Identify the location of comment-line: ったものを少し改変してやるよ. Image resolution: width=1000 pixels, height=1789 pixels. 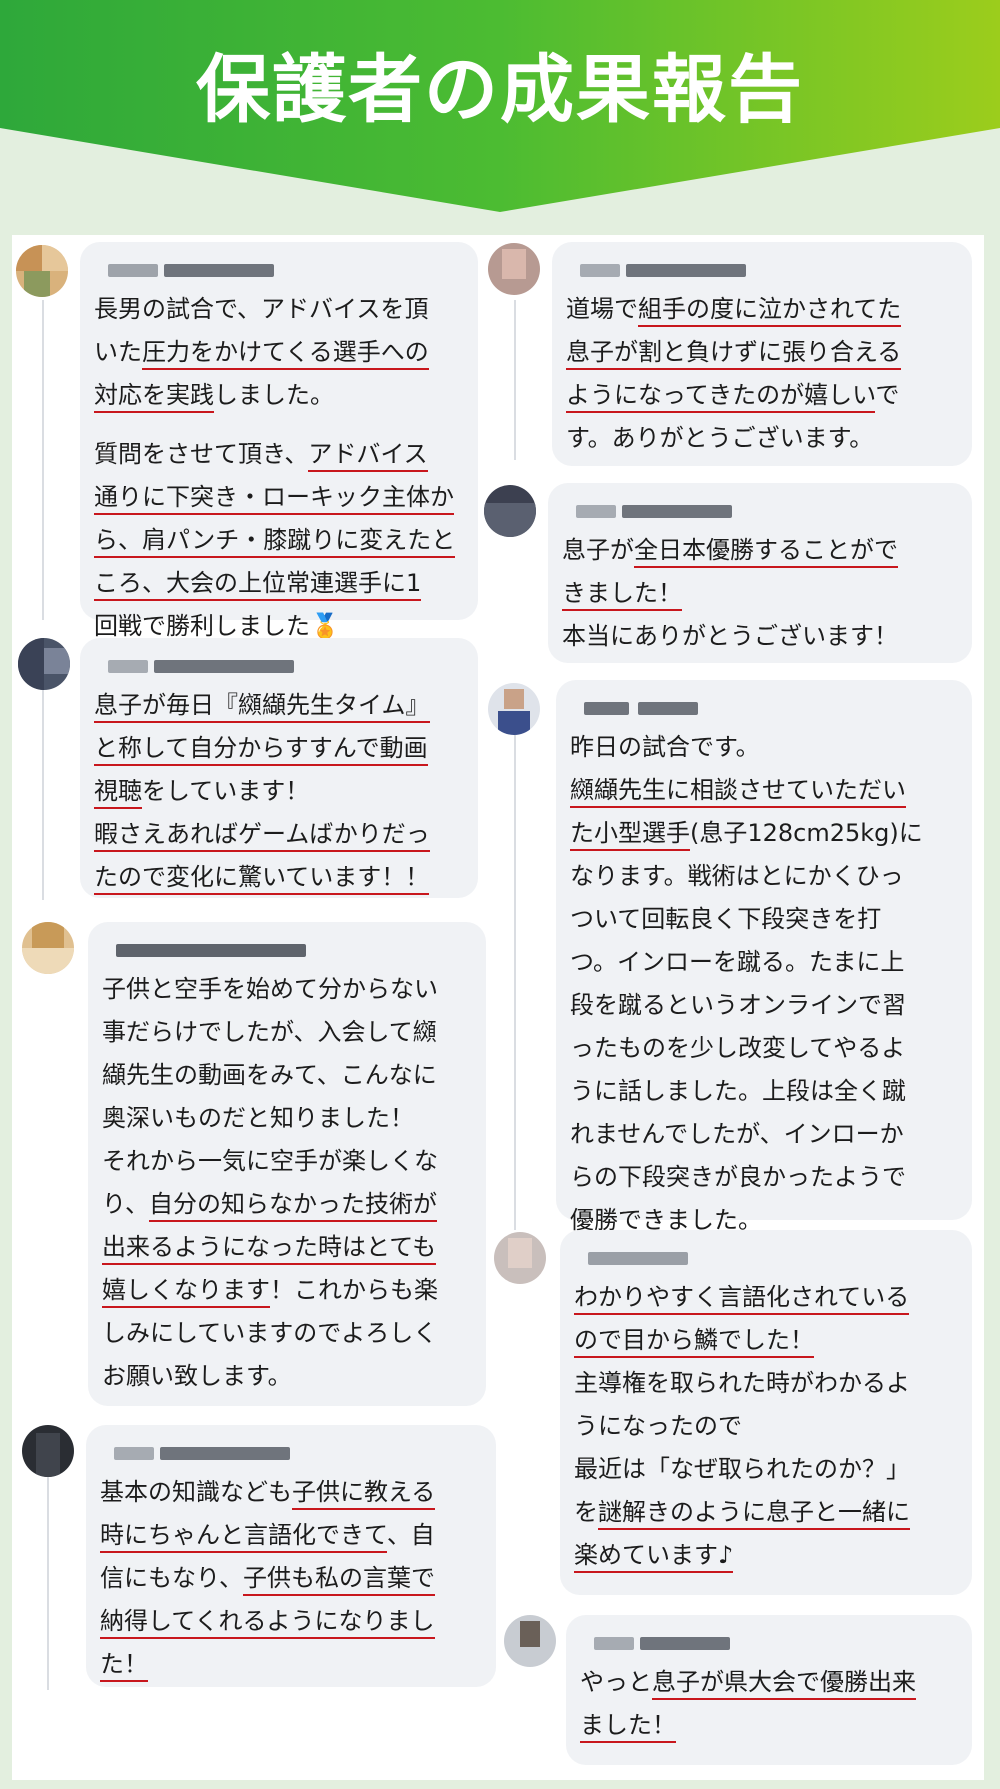
(738, 1048).